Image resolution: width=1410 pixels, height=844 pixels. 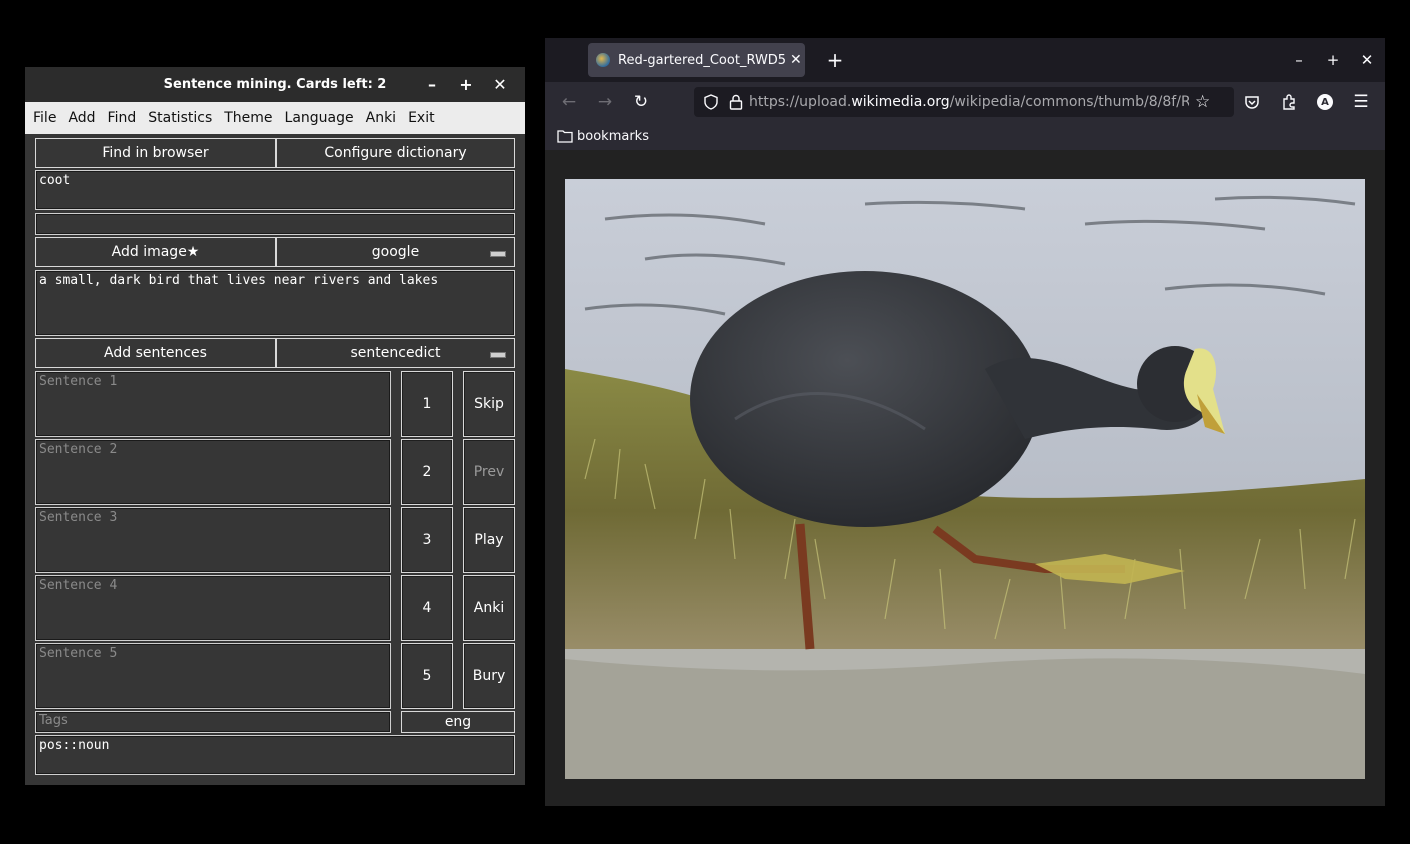 What do you see at coordinates (736, 102) in the screenshot?
I see `lock-icon` at bounding box center [736, 102].